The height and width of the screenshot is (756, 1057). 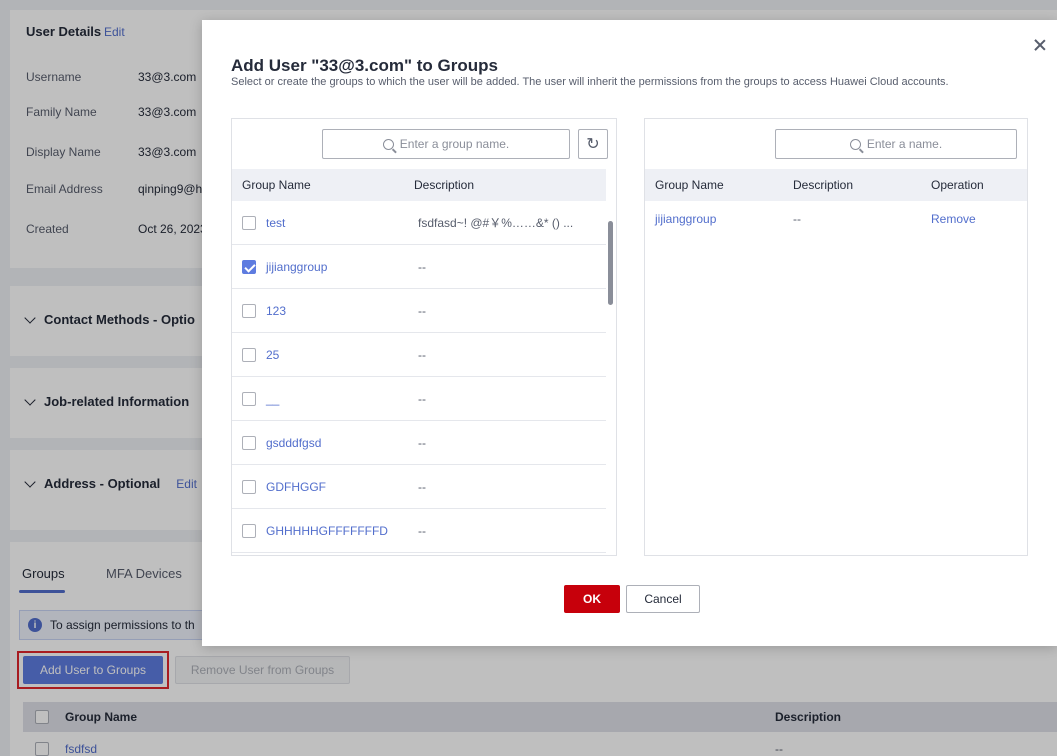 What do you see at coordinates (454, 144) in the screenshot?
I see `group-search-placeholder: Enter a group name.` at bounding box center [454, 144].